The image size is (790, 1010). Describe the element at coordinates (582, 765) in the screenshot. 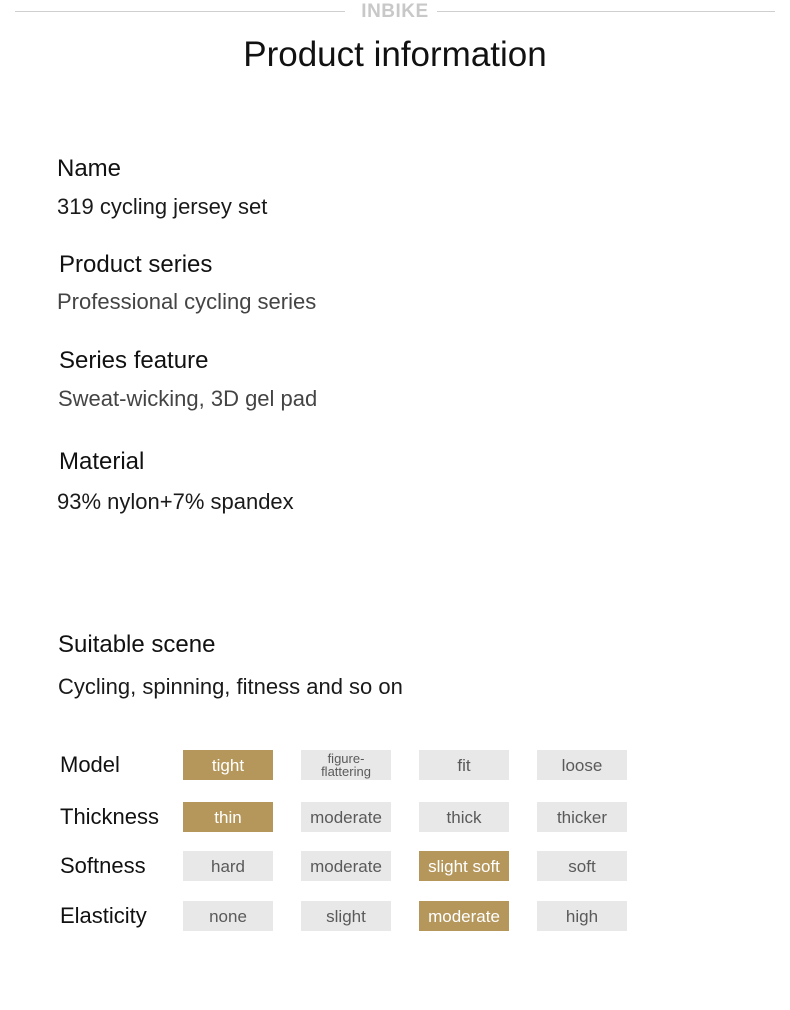

I see `attribute-option: loose` at that location.